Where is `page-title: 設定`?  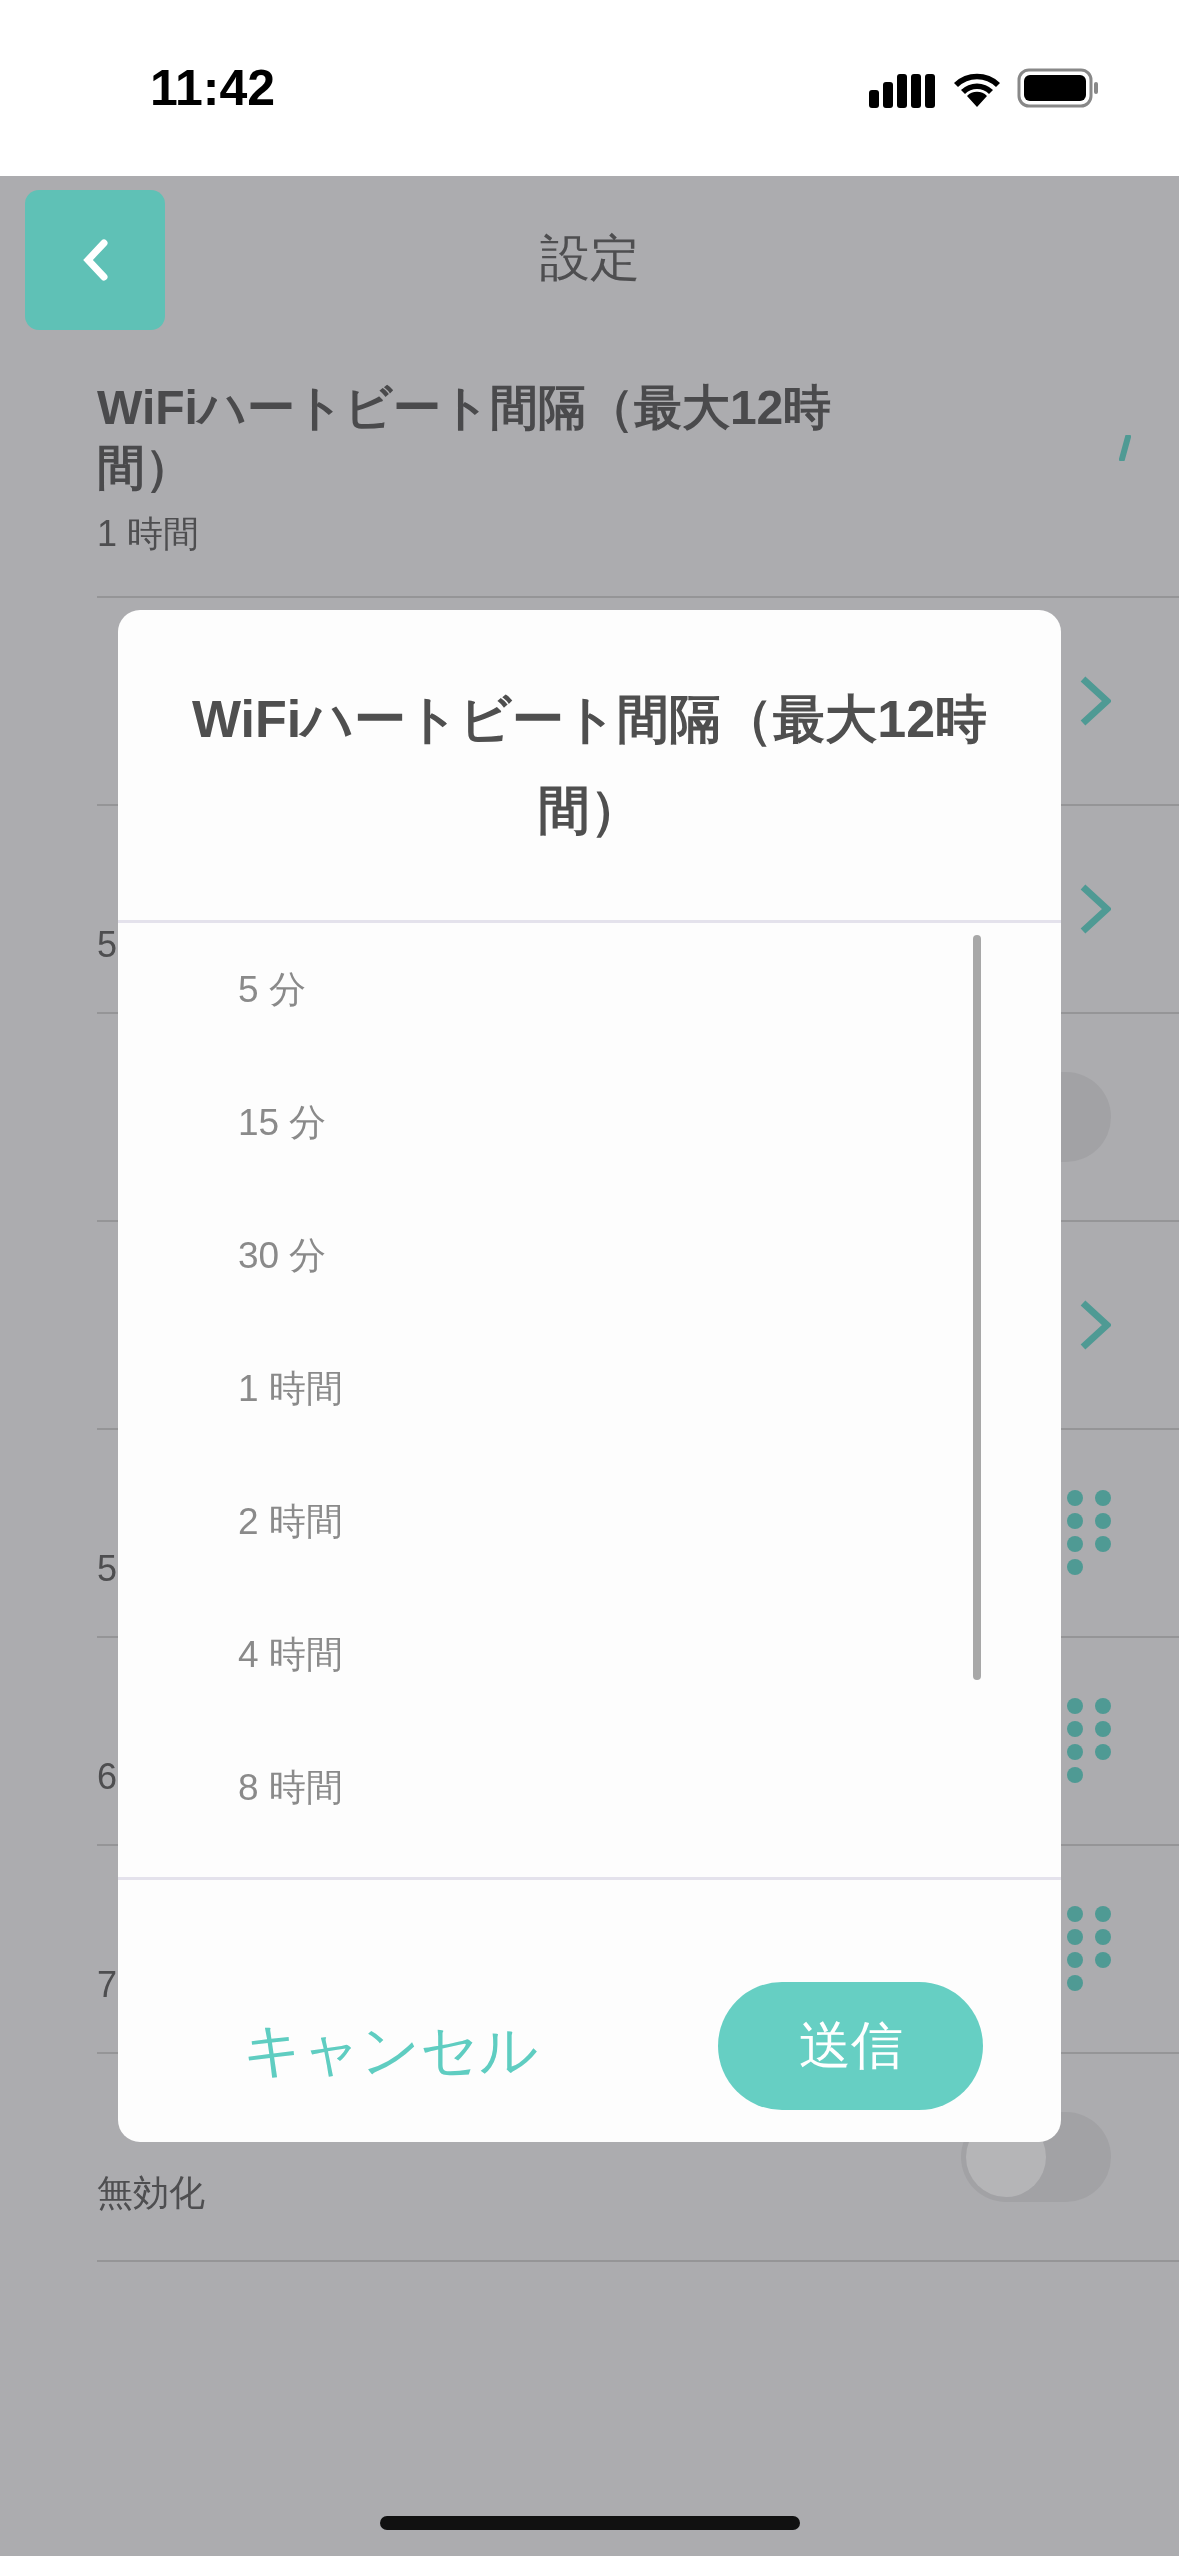 page-title: 設定 is located at coordinates (589, 258).